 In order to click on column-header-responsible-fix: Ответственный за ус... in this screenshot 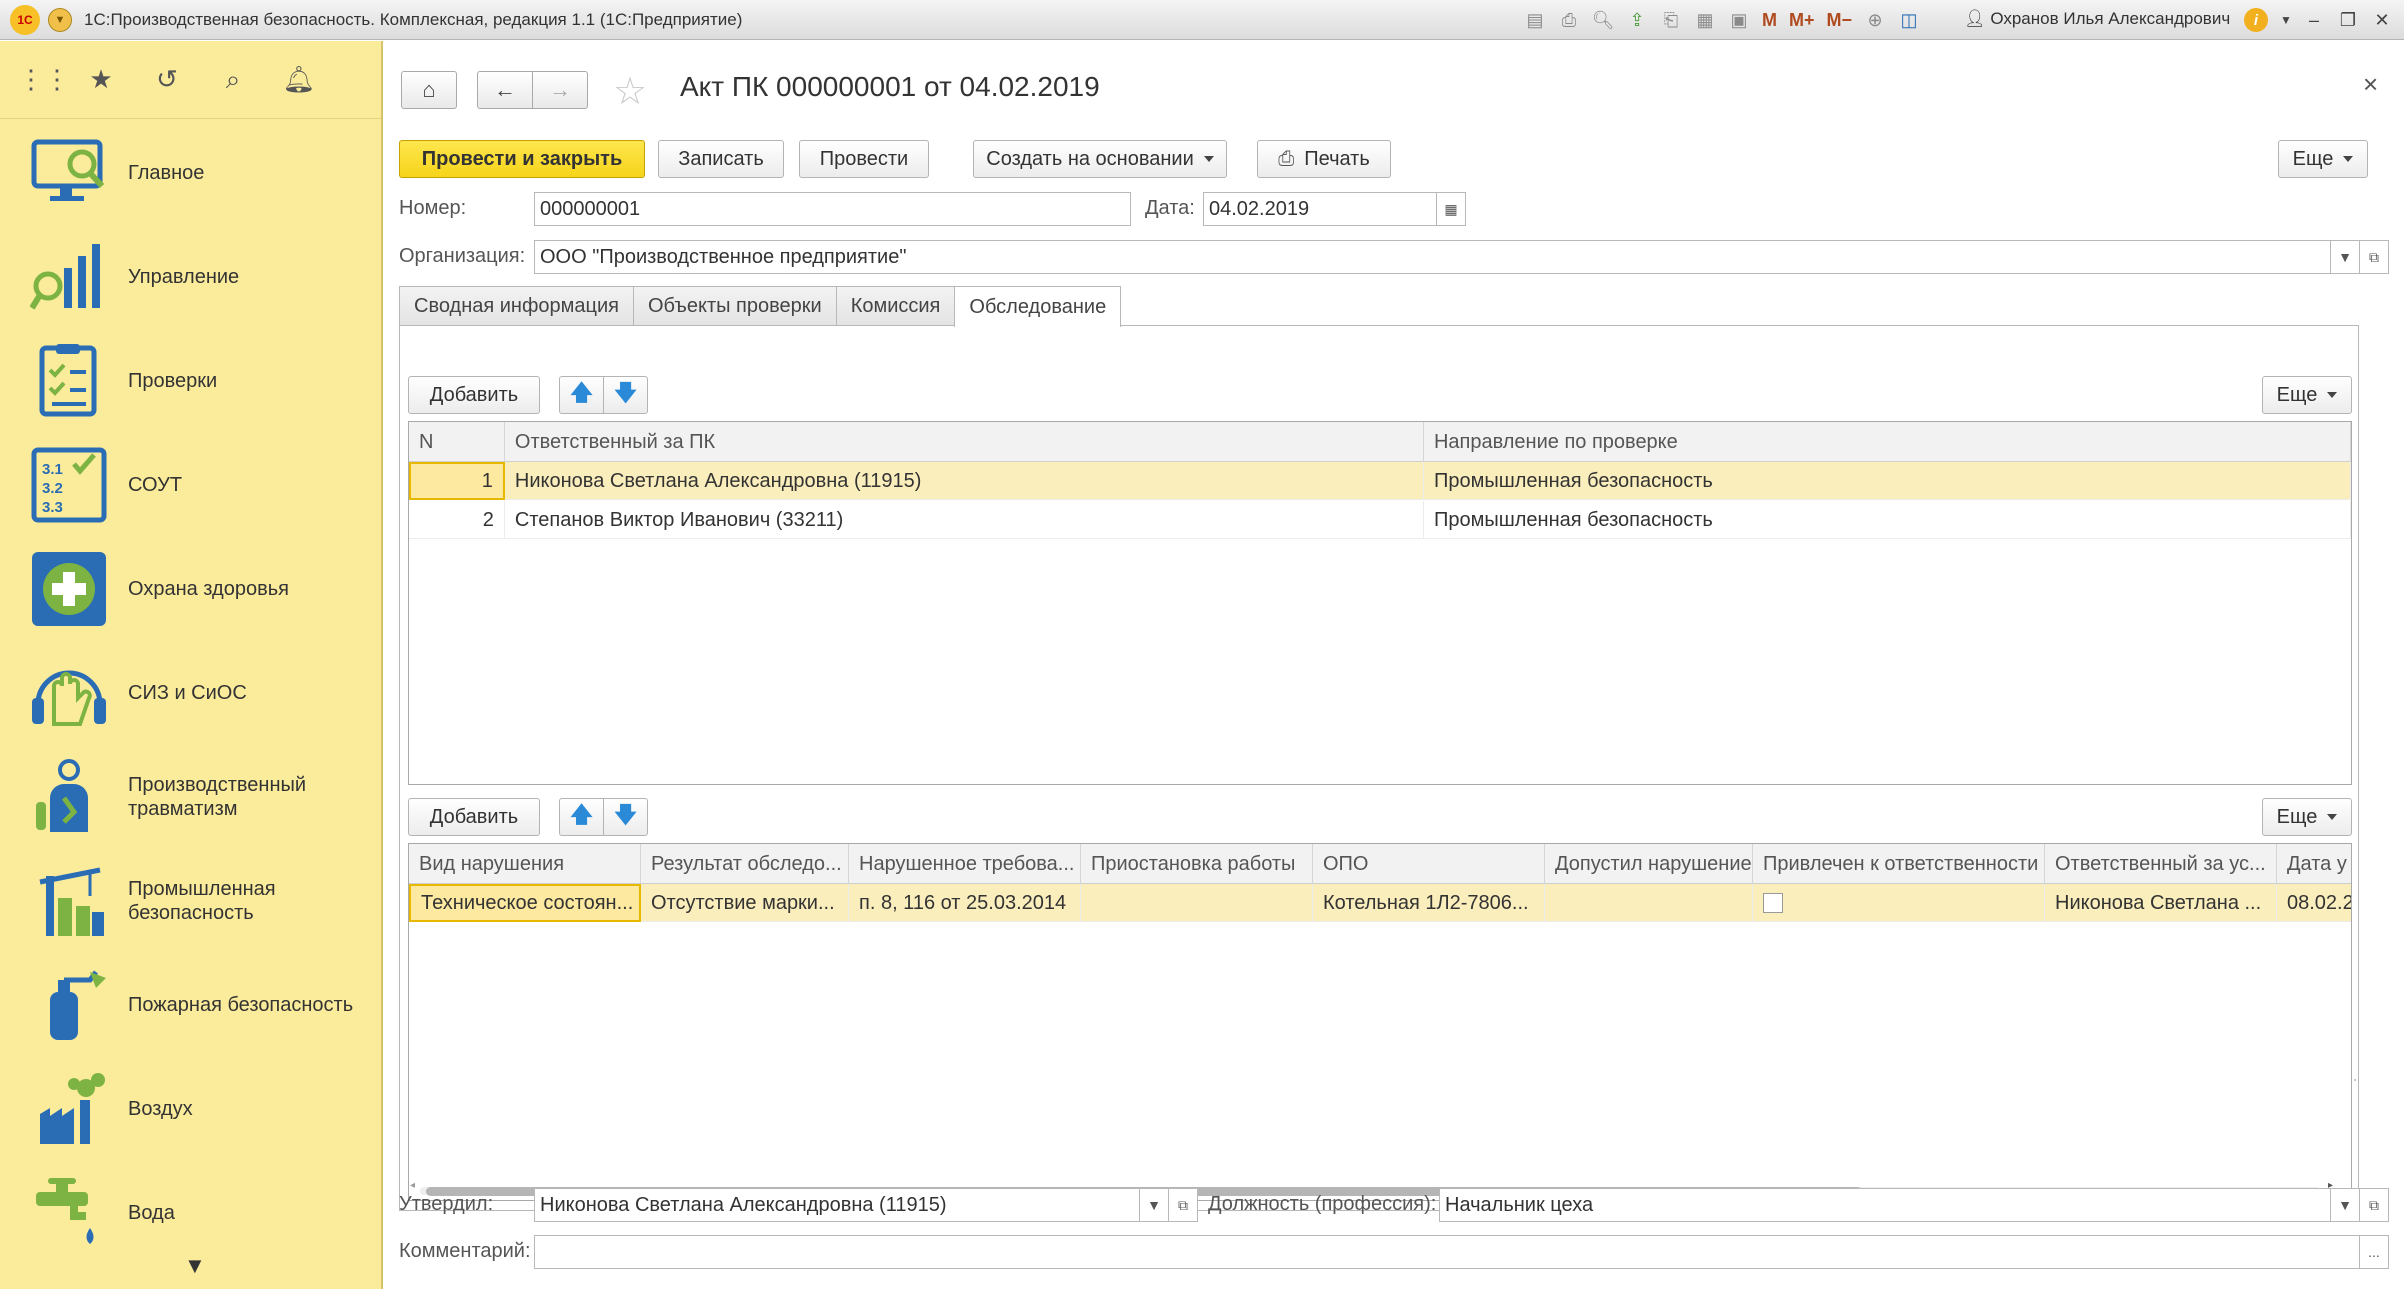, I will do `click(2161, 864)`.